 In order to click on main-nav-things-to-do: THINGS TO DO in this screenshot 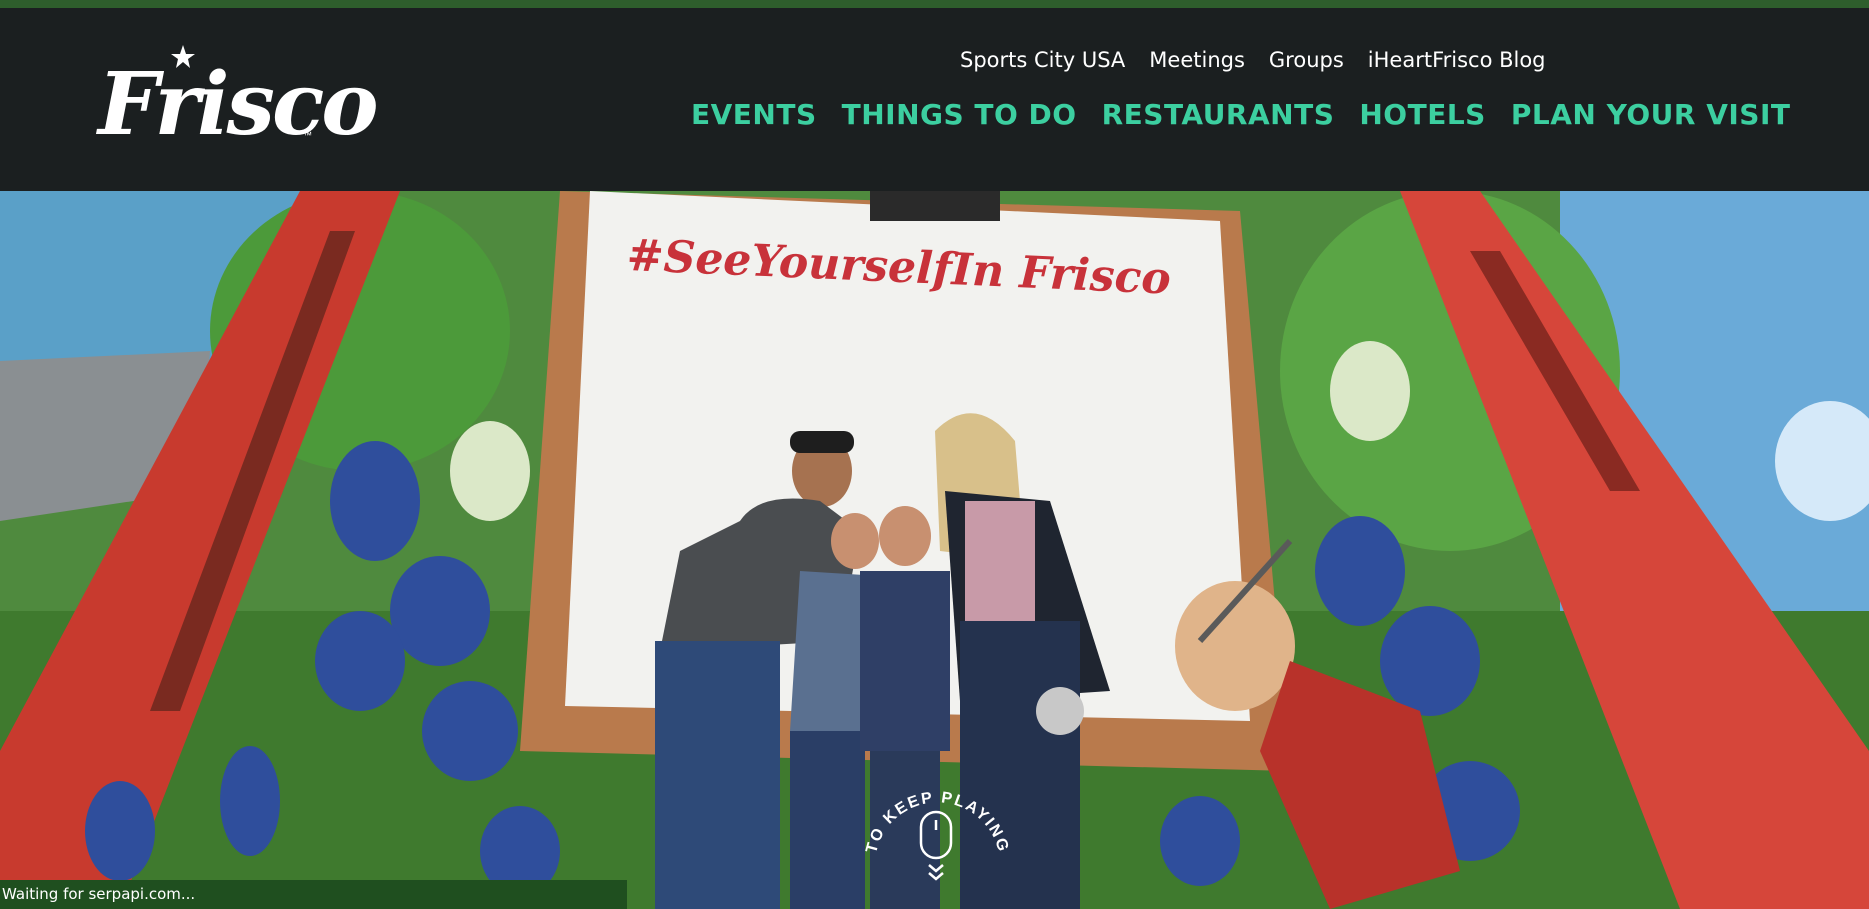, I will do `click(959, 114)`.